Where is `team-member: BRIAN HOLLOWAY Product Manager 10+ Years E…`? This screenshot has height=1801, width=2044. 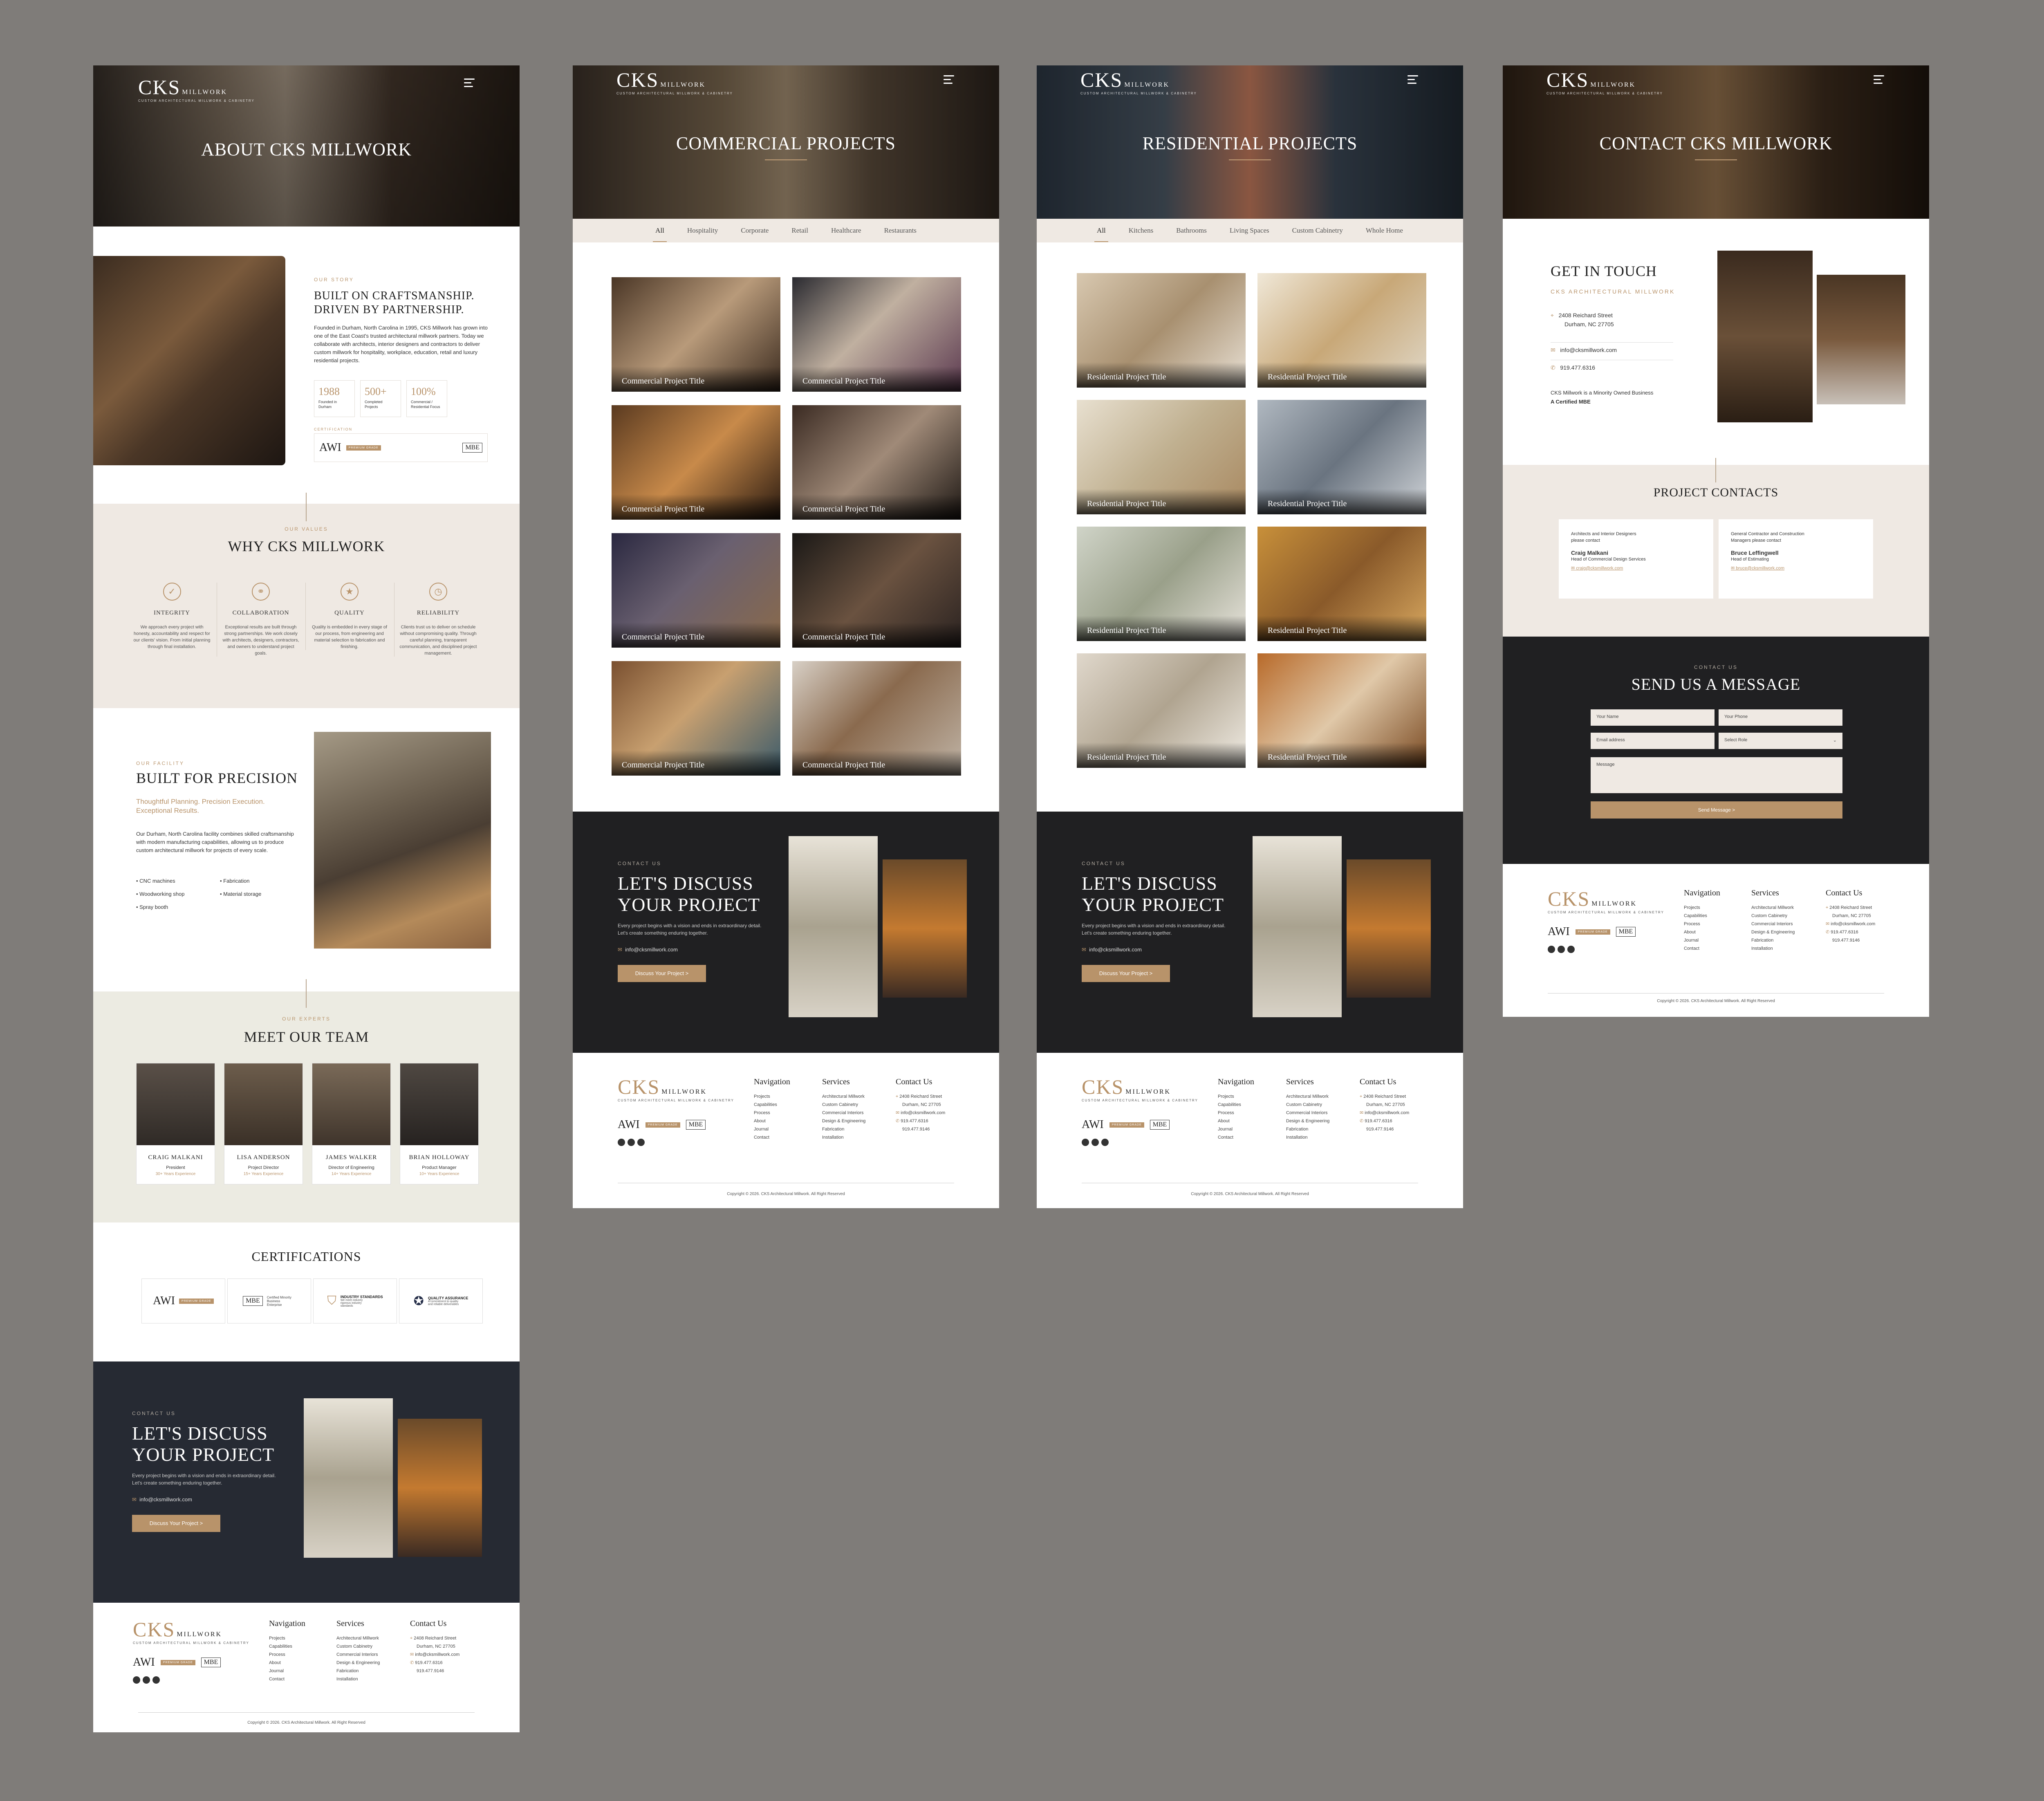
team-member: BRIAN HOLLOWAY Product Manager 10+ Years E… is located at coordinates (440, 1123).